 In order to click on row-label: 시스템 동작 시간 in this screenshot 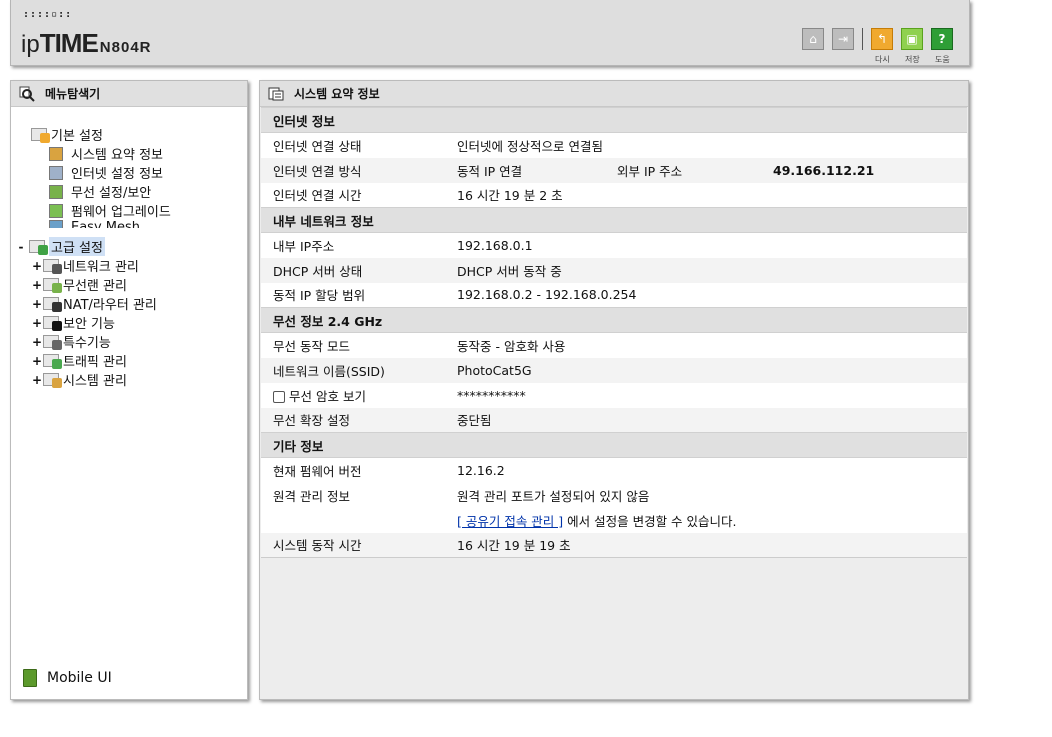, I will do `click(353, 545)`.